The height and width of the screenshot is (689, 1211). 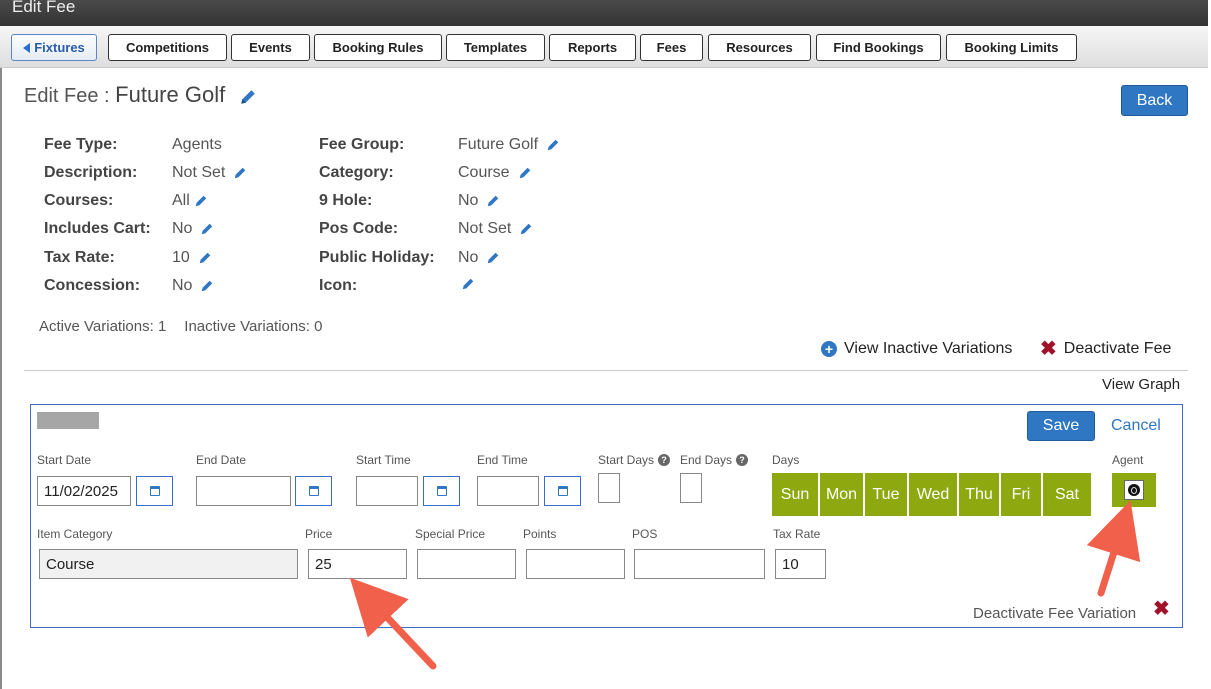 I want to click on back-triangle-icon, so click(x=27, y=47).